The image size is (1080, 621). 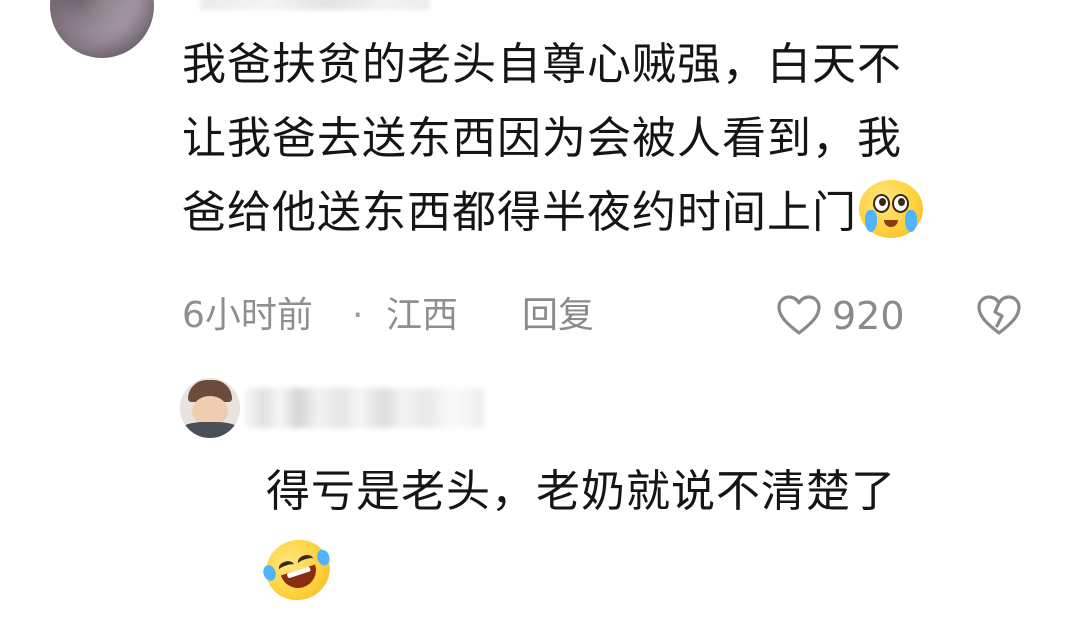 I want to click on reply-button: 回复, so click(x=558, y=316).